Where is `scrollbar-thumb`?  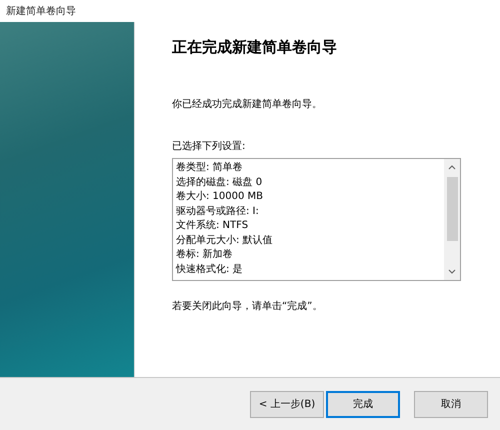
scrollbar-thumb is located at coordinates (452, 209).